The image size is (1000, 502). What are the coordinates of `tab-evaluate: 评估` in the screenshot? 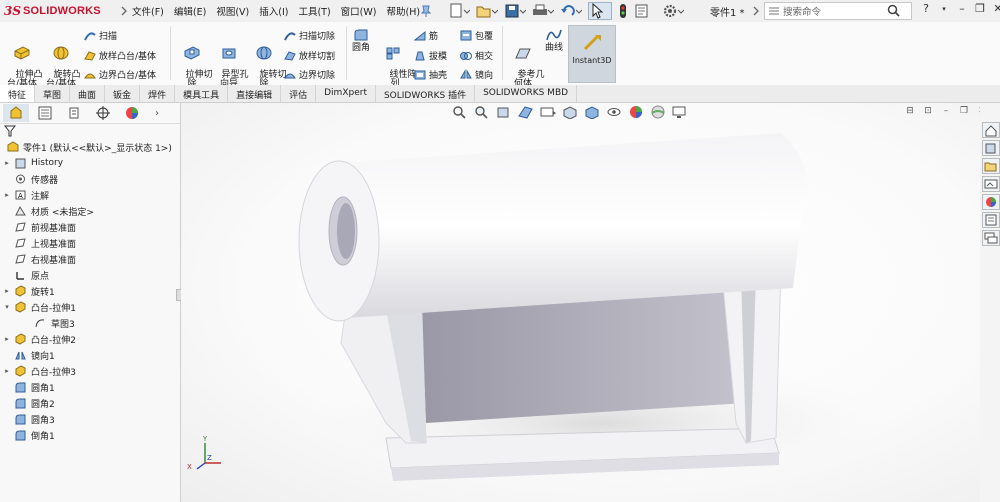 It's located at (299, 93).